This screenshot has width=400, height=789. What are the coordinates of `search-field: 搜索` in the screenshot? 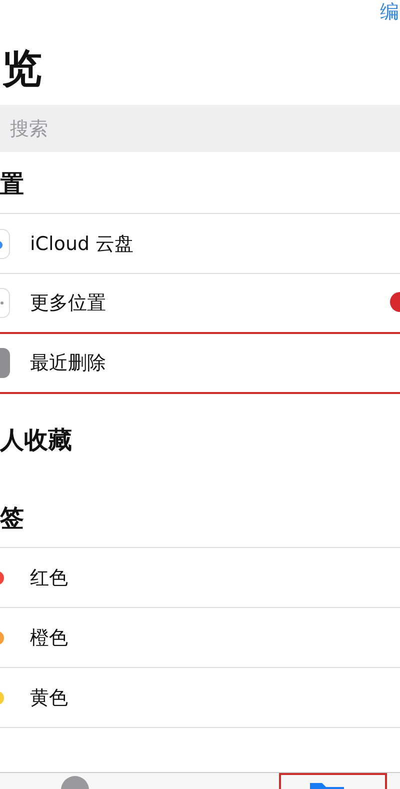 It's located at (200, 128).